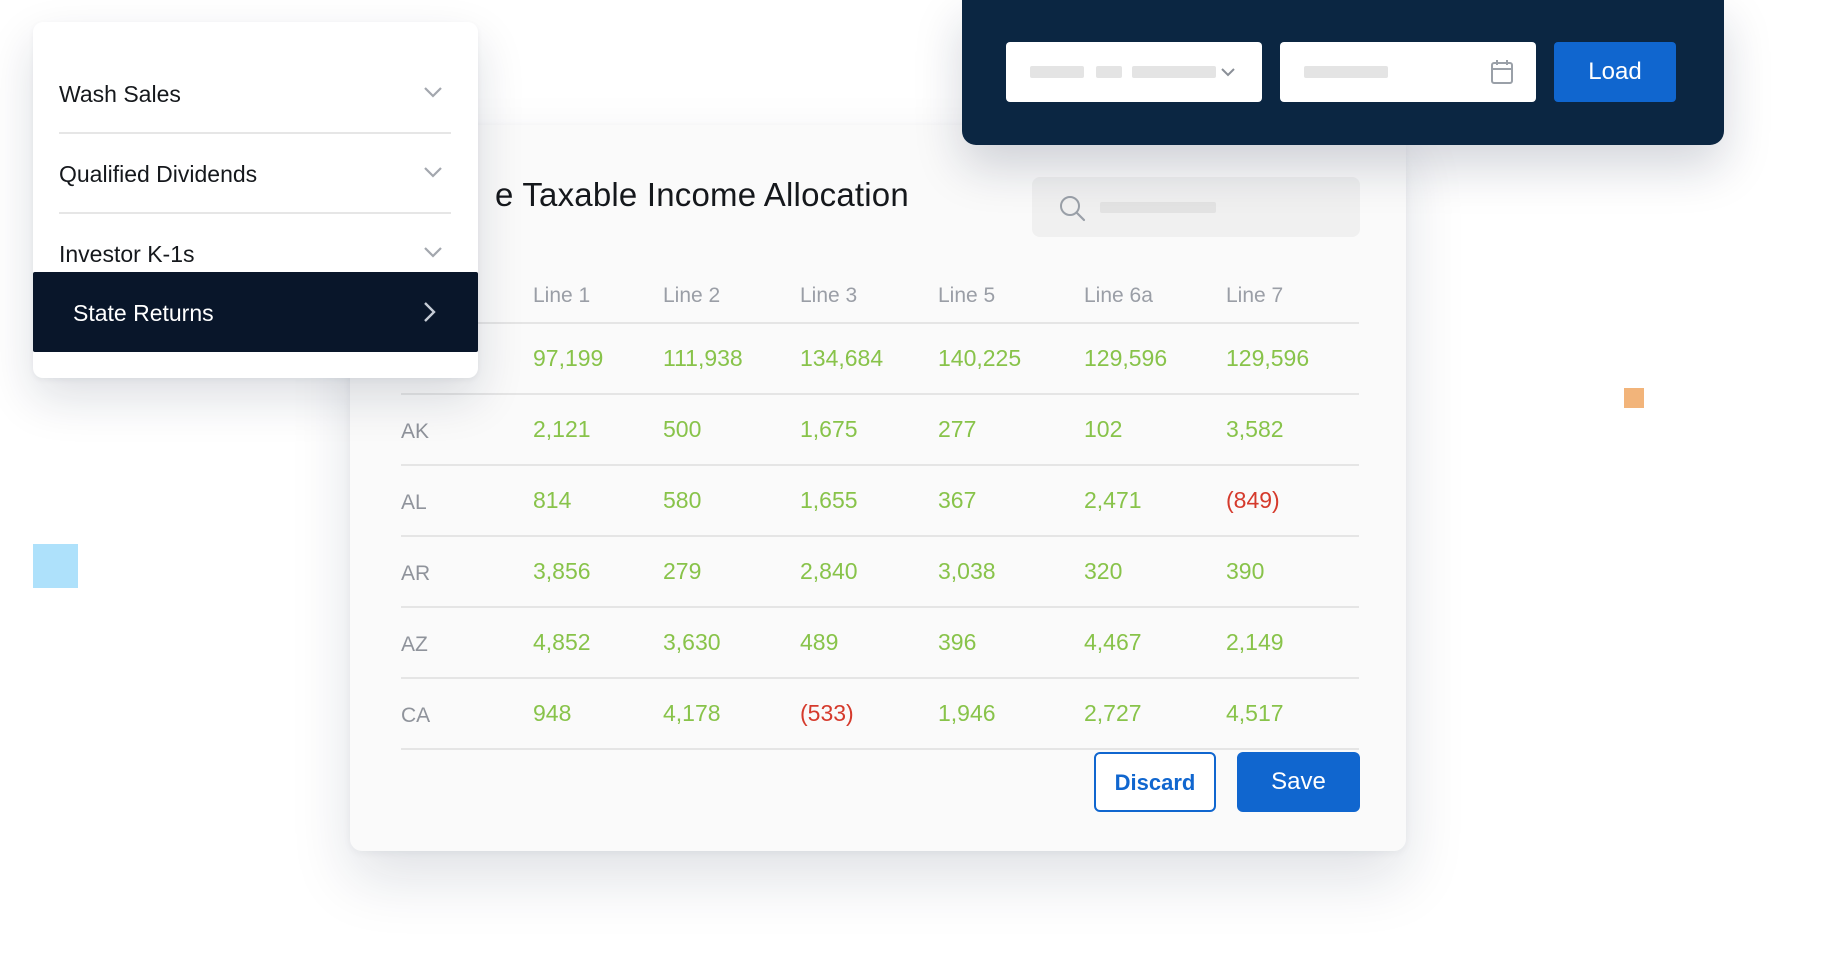 The image size is (1832, 966). What do you see at coordinates (598, 643) in the screenshot?
I see `value-cell: 4,852` at bounding box center [598, 643].